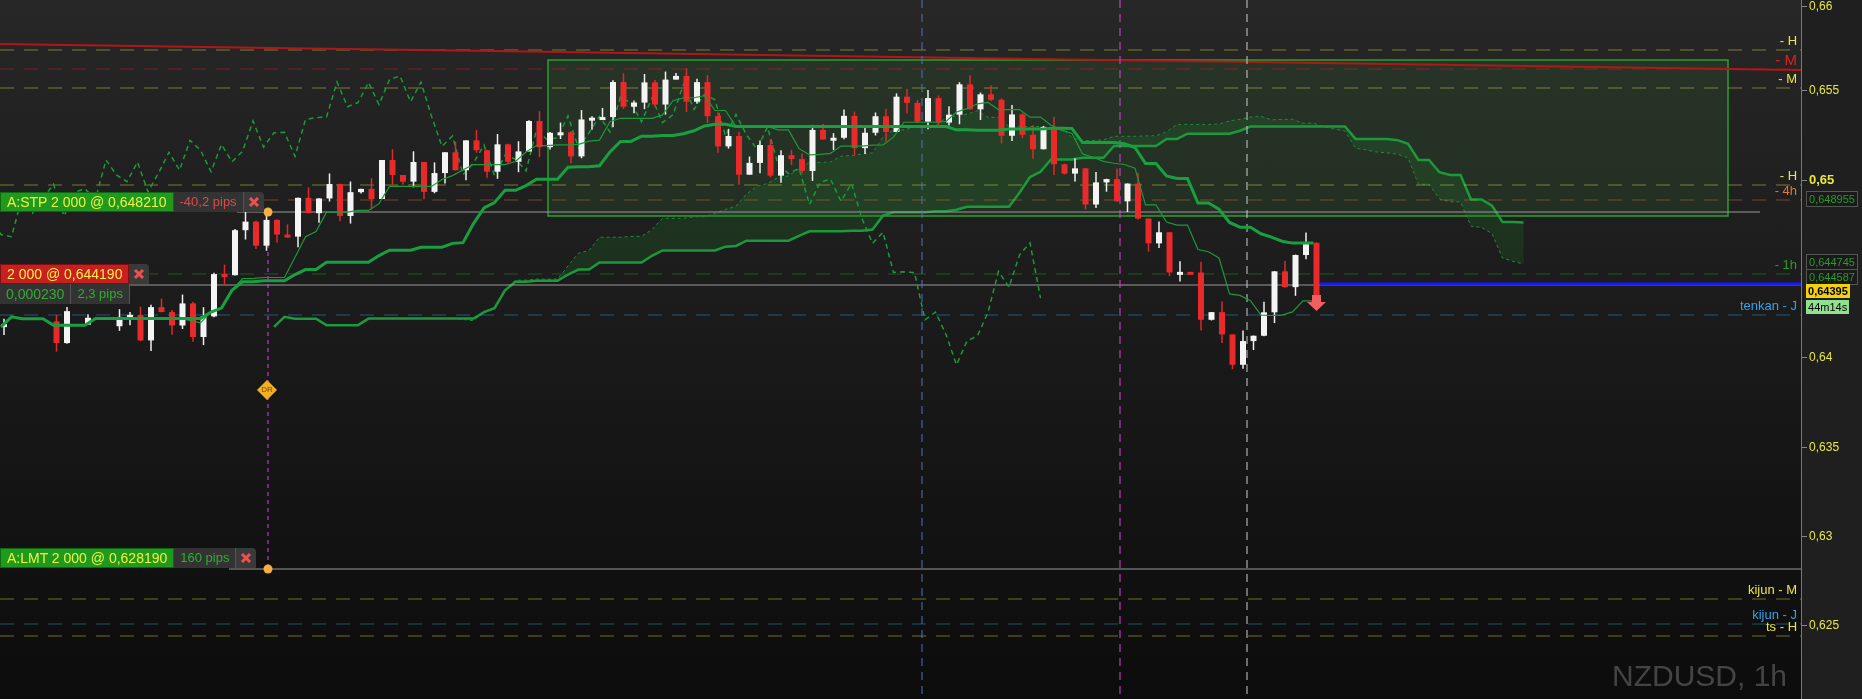 This screenshot has height=699, width=1862. Describe the element at coordinates (1821, 536) in the screenshot. I see `axis-label: 0,63` at that location.